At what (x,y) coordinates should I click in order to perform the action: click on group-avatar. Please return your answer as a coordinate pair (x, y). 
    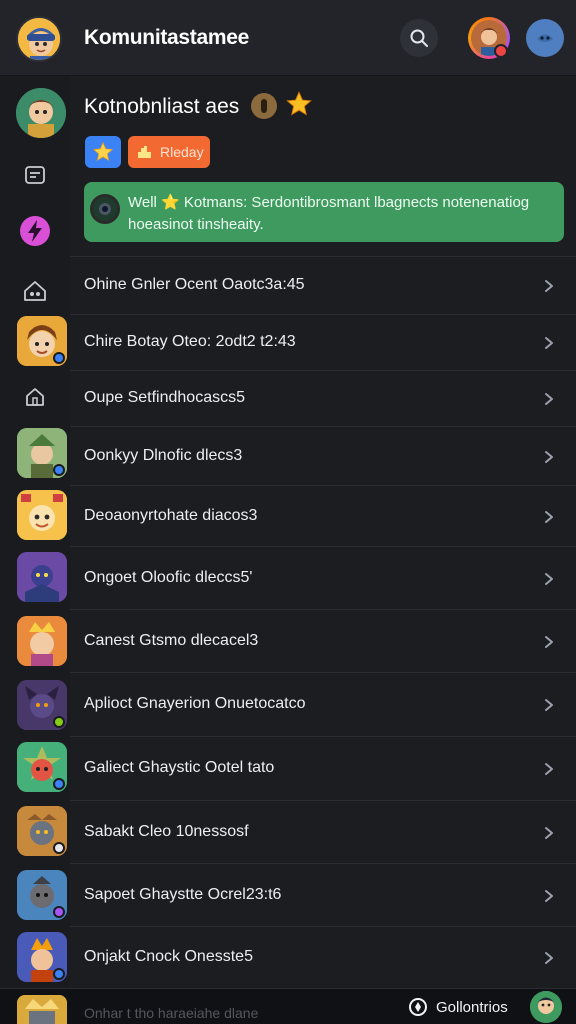
    Looking at the image, I should click on (41, 113).